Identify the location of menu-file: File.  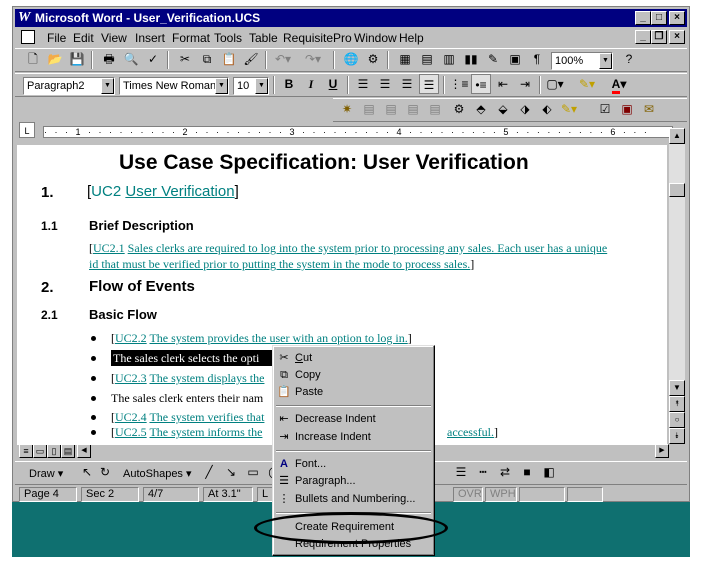
(56, 38).